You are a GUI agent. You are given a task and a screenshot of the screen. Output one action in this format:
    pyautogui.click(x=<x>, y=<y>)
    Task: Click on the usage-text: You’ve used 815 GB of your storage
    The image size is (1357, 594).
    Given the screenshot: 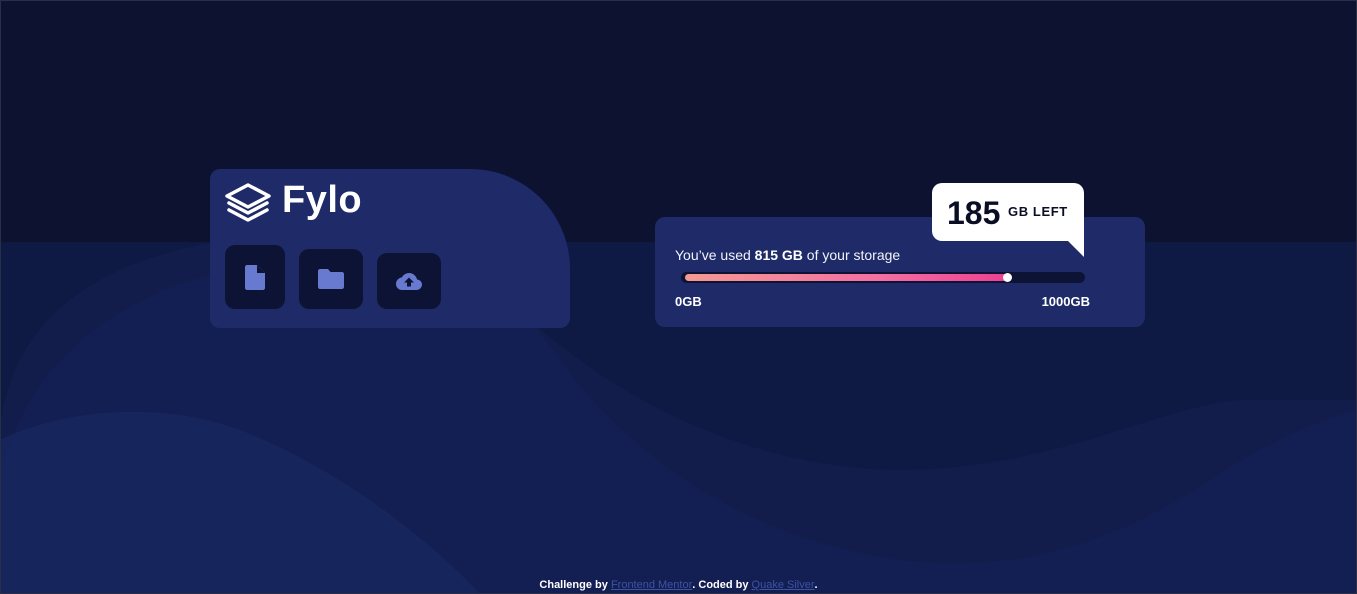 What is the action you would take?
    pyautogui.click(x=787, y=255)
    